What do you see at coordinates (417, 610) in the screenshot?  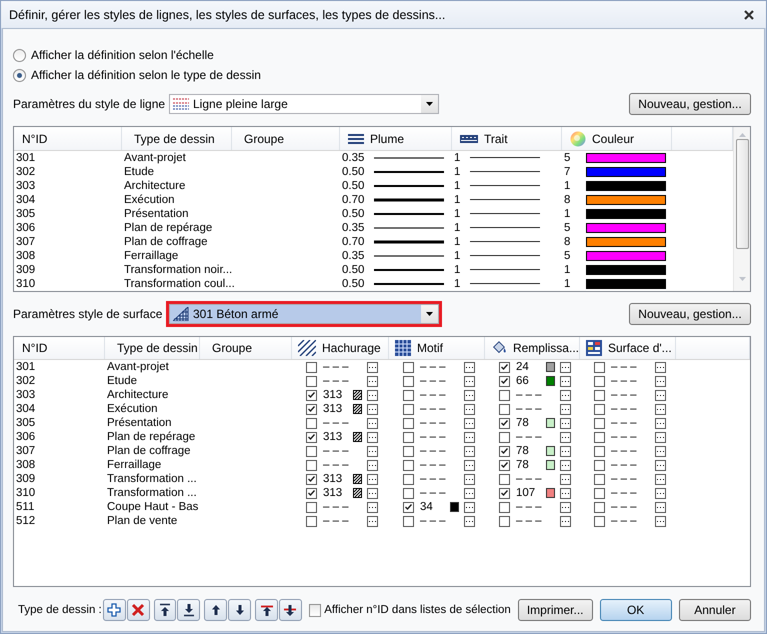 I see `checkbox-label: Afficher n°ID dans listes de sélection` at bounding box center [417, 610].